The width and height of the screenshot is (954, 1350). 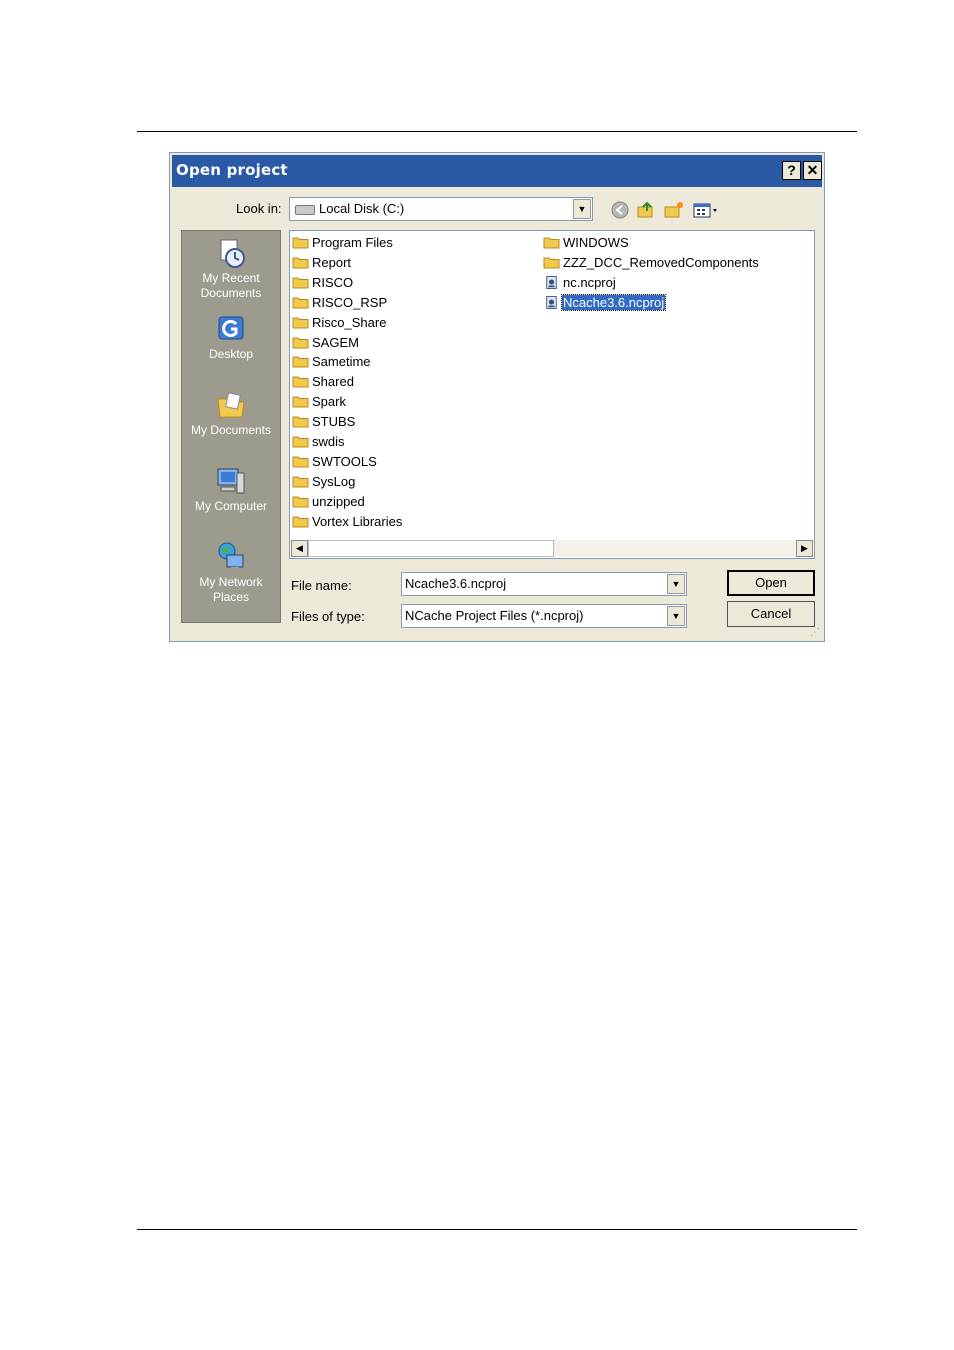 What do you see at coordinates (231, 278) in the screenshot?
I see `place-label: My Recent` at bounding box center [231, 278].